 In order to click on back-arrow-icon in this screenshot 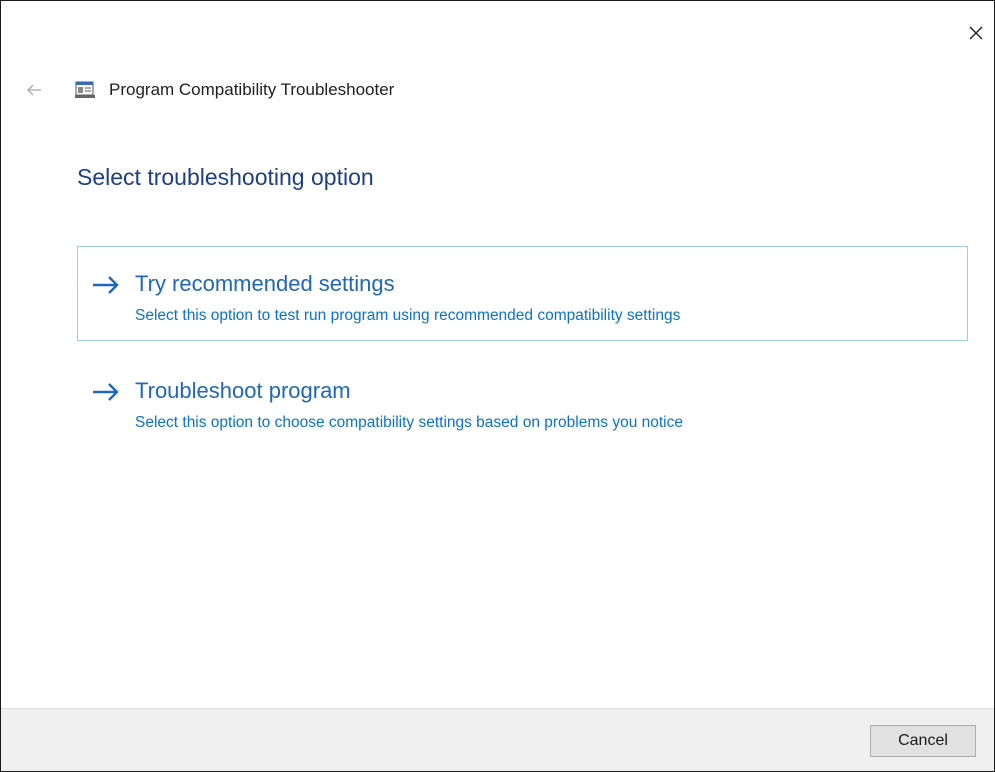, I will do `click(34, 90)`.